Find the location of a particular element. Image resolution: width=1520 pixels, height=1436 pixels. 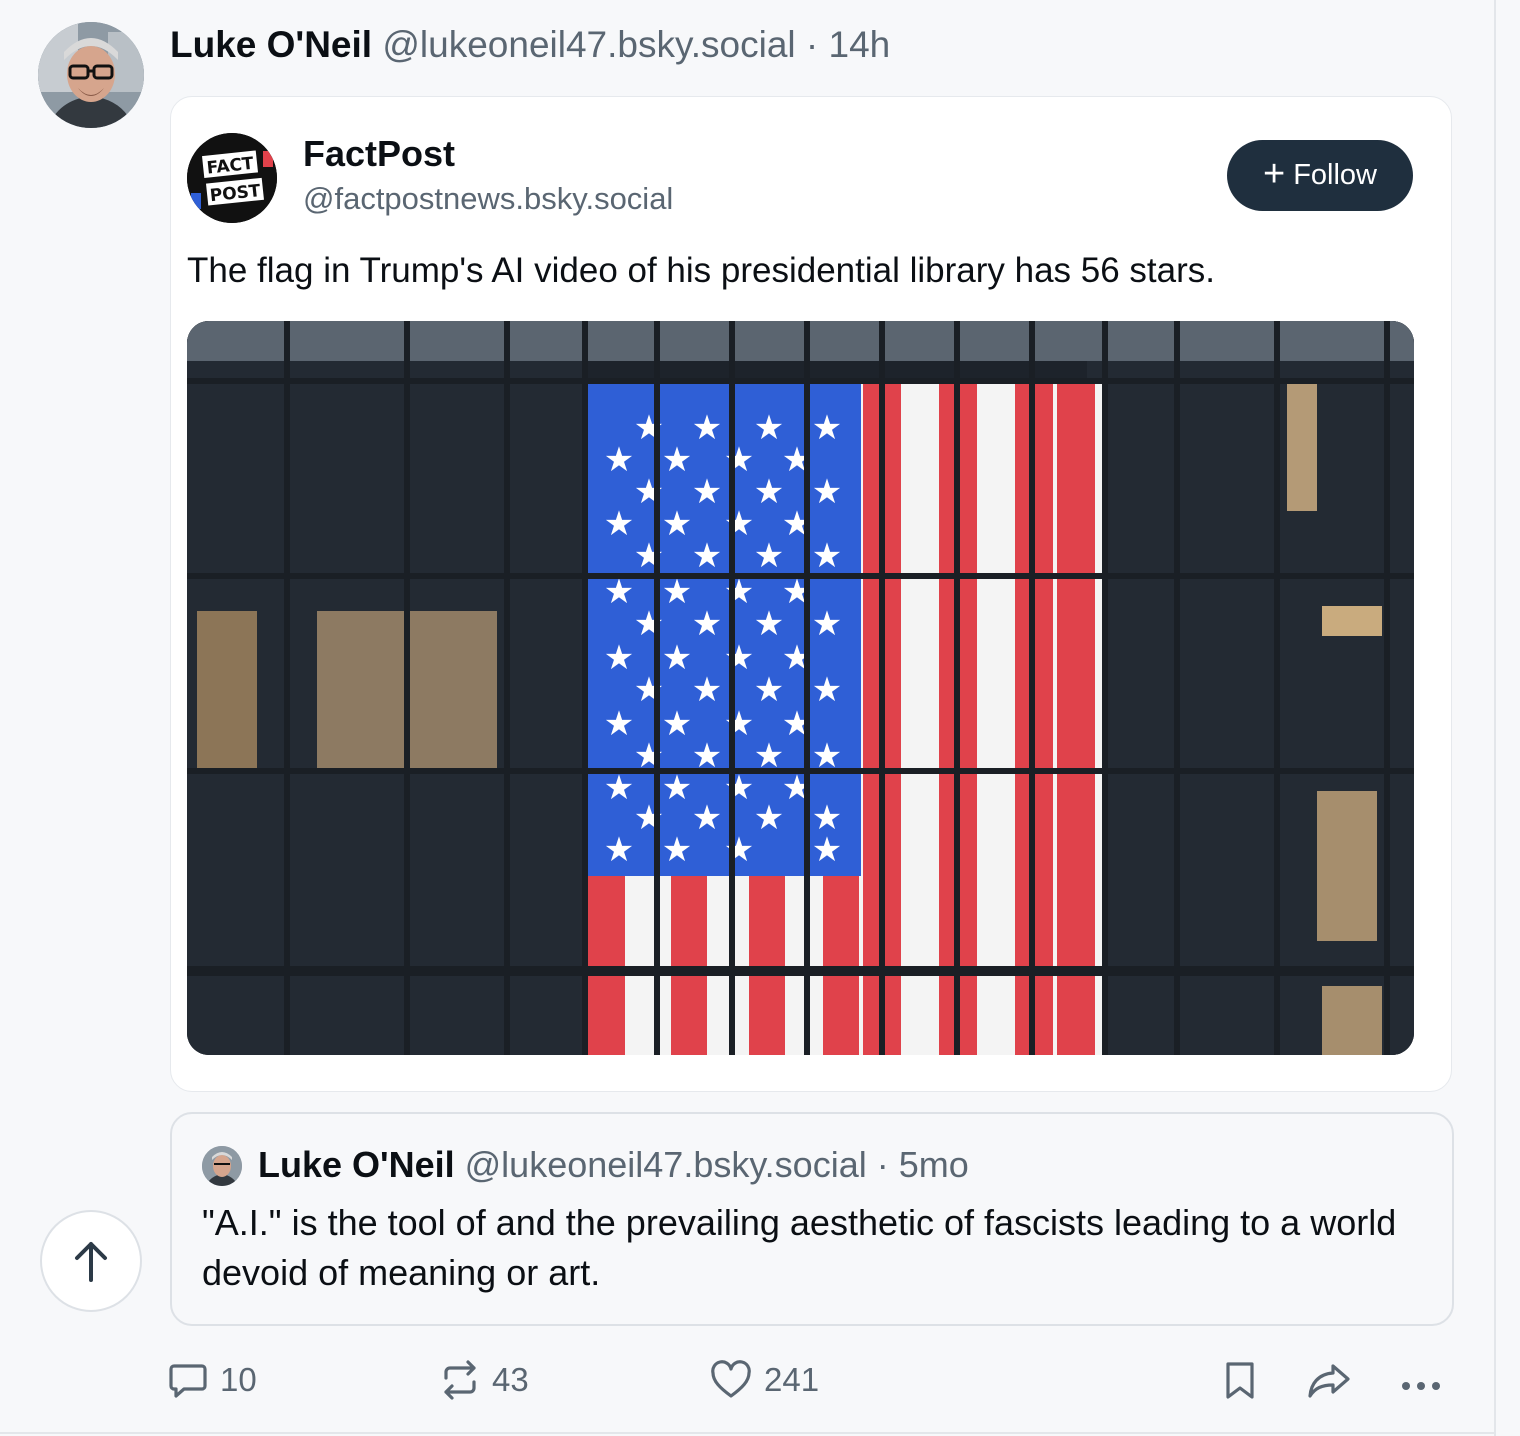

embed-account-name: FactPost is located at coordinates (379, 154).